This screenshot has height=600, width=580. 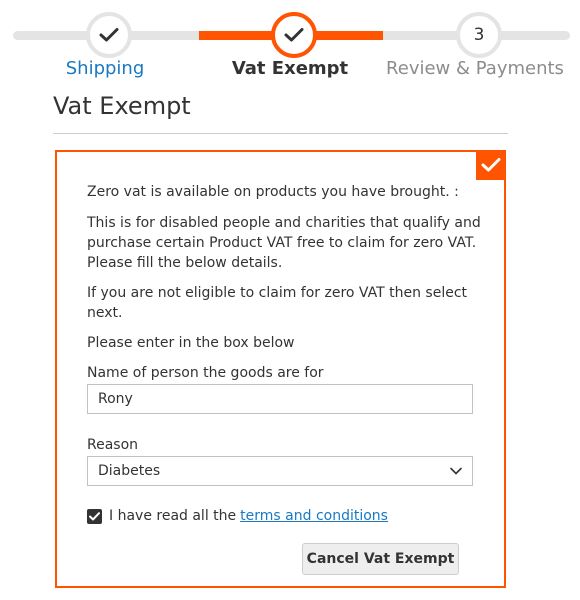 I want to click on name-input: Rony, so click(x=280, y=399).